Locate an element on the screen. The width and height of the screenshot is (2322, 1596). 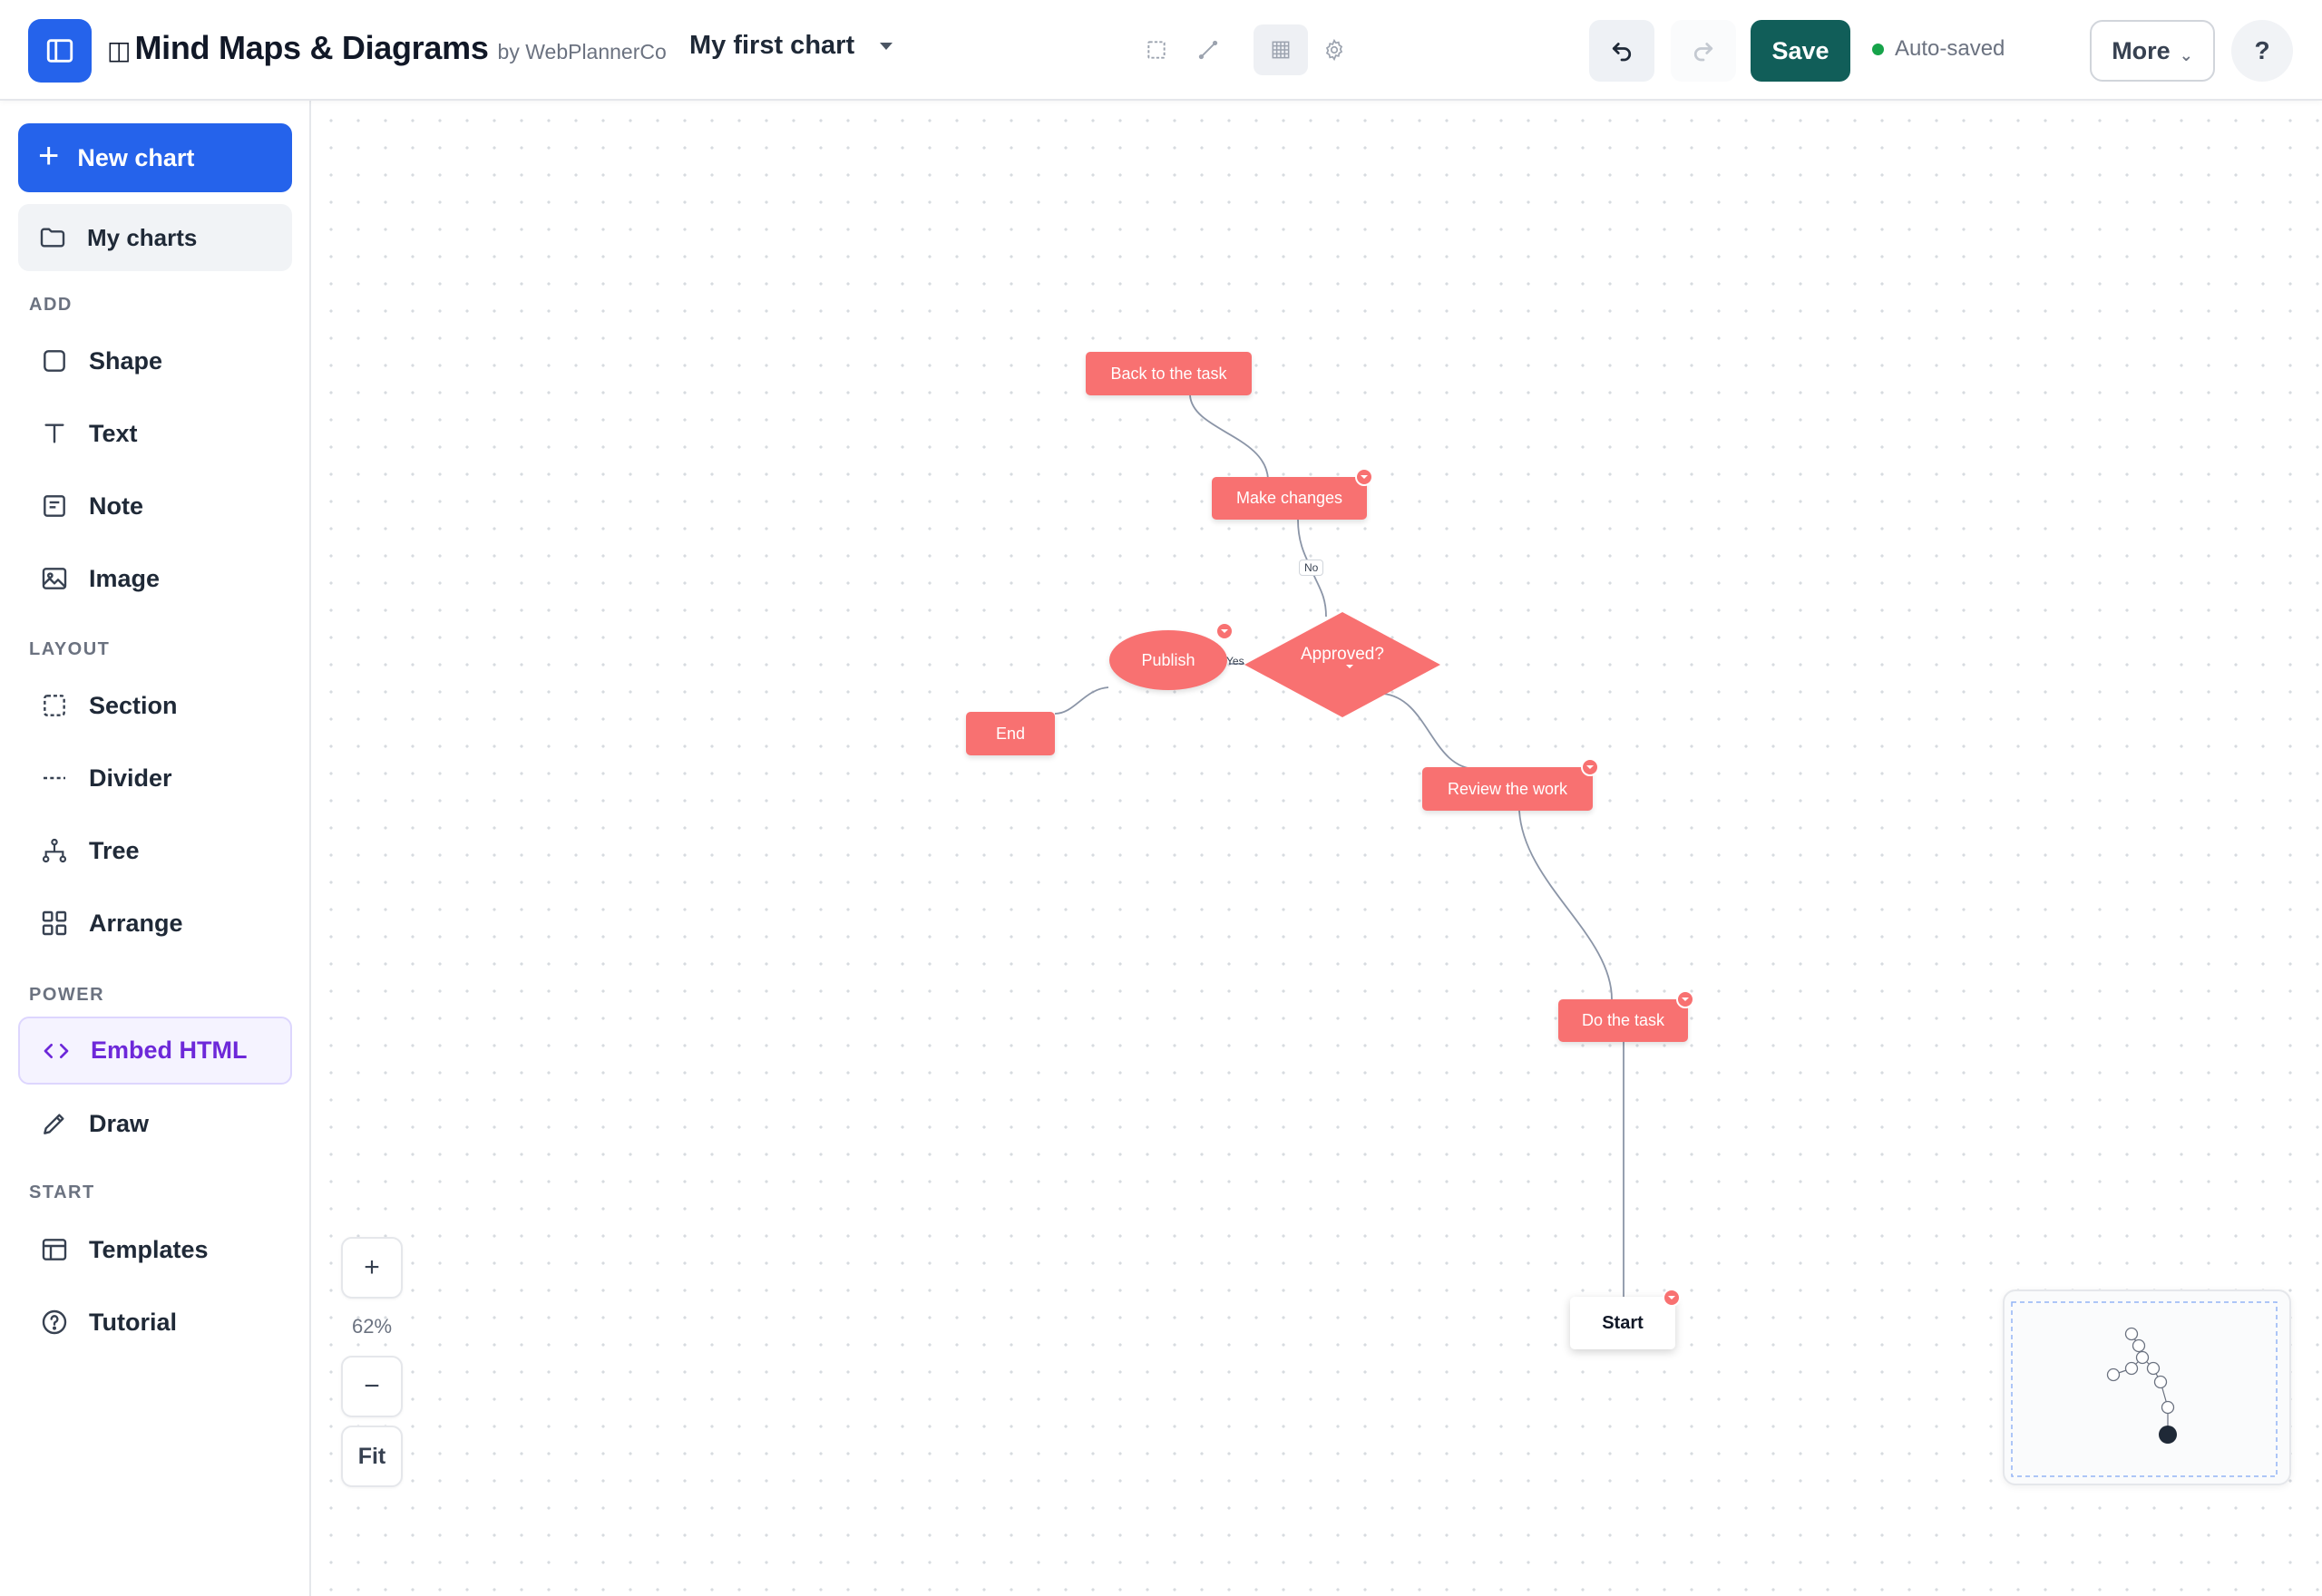
sidebar-item-templates: Templates is located at coordinates (155, 1249).